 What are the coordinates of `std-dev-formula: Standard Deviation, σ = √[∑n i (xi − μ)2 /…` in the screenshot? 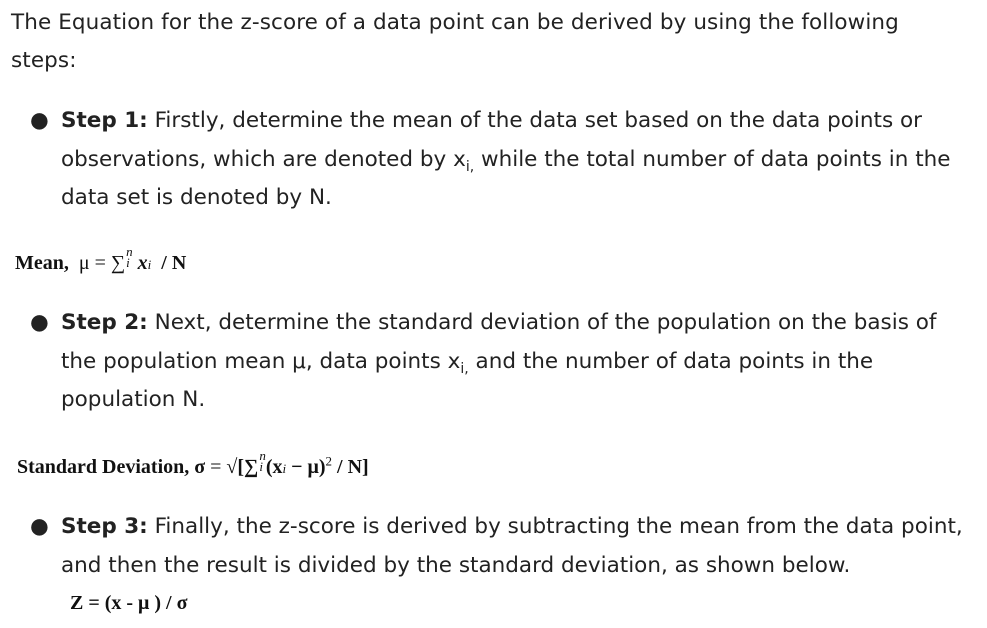 It's located at (193, 464).